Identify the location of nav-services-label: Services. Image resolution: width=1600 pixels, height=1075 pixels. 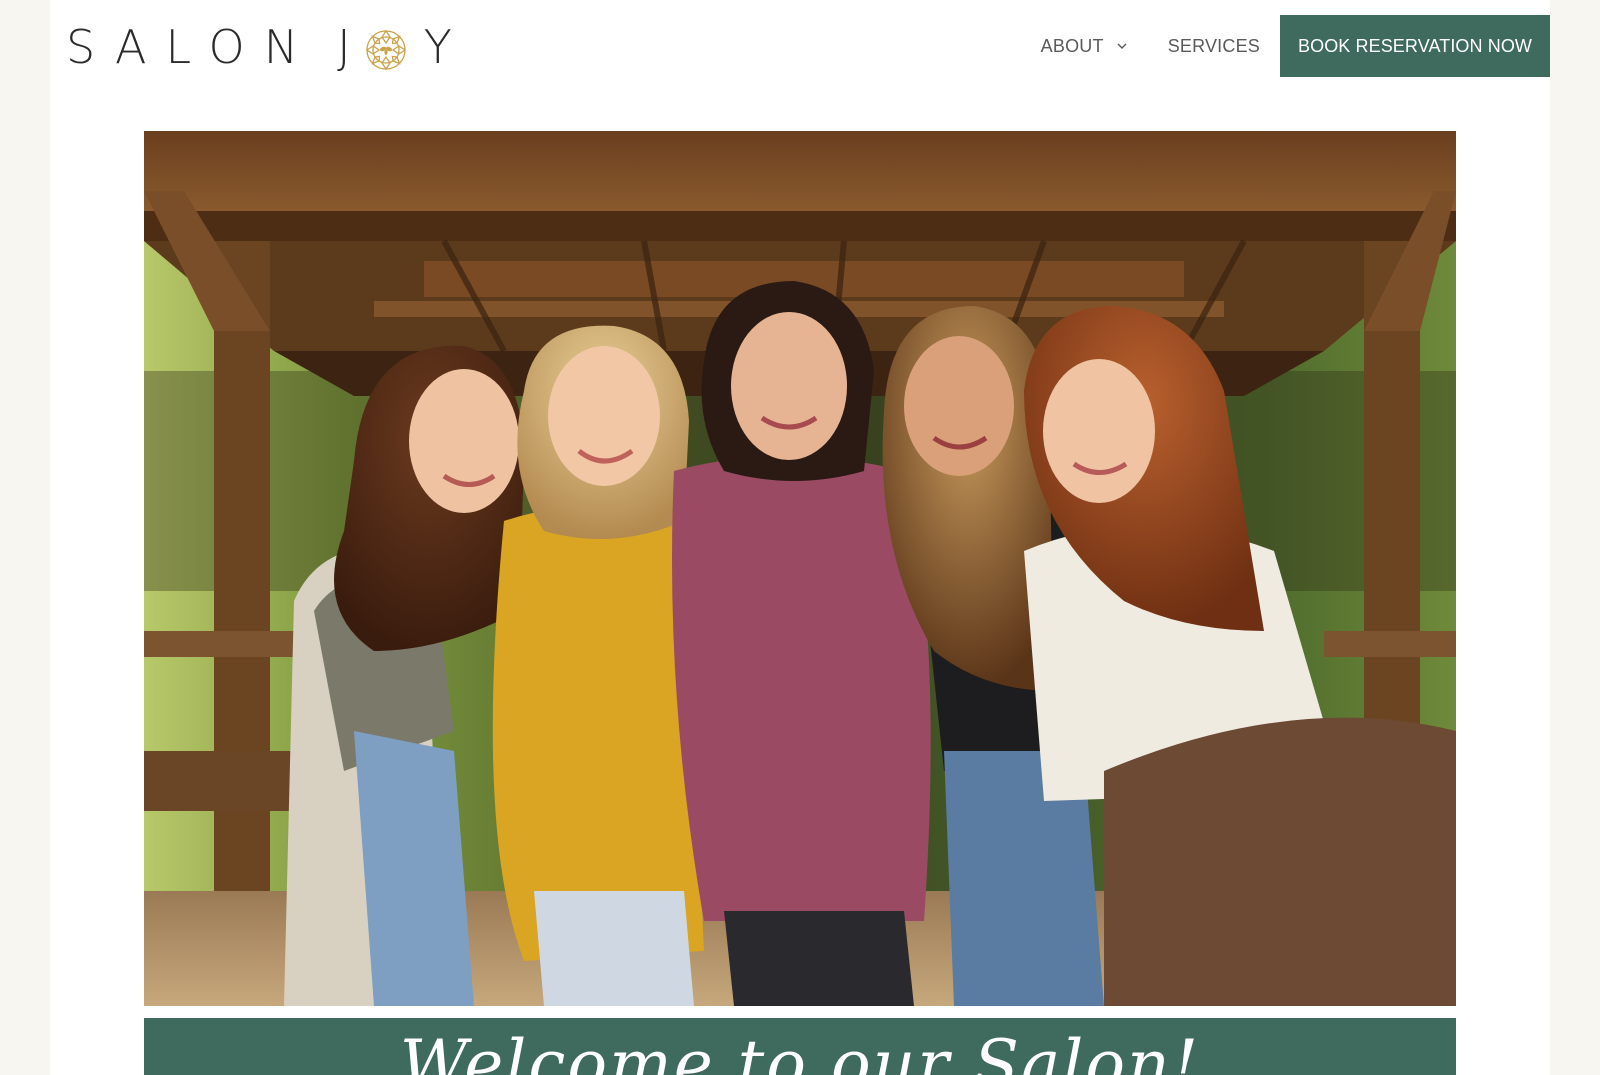
(1213, 45).